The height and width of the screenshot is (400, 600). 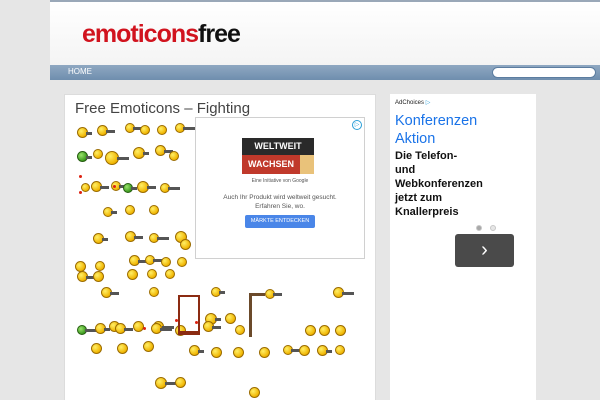 I want to click on ad-info-icon: ▷, so click(x=357, y=125).